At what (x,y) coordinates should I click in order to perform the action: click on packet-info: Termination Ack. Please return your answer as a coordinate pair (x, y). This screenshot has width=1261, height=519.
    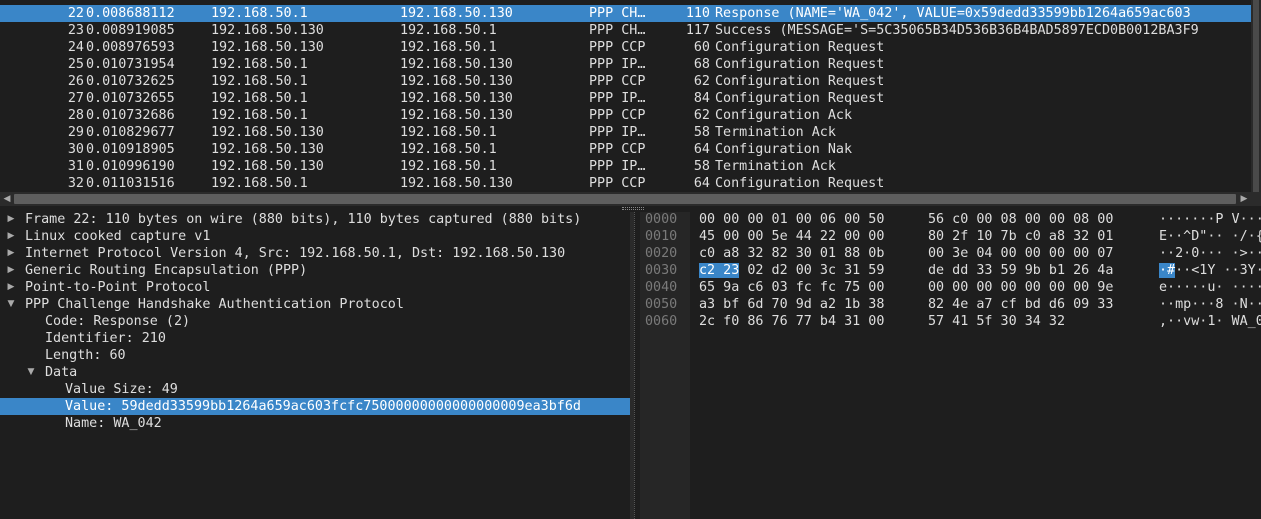
    Looking at the image, I should click on (775, 166).